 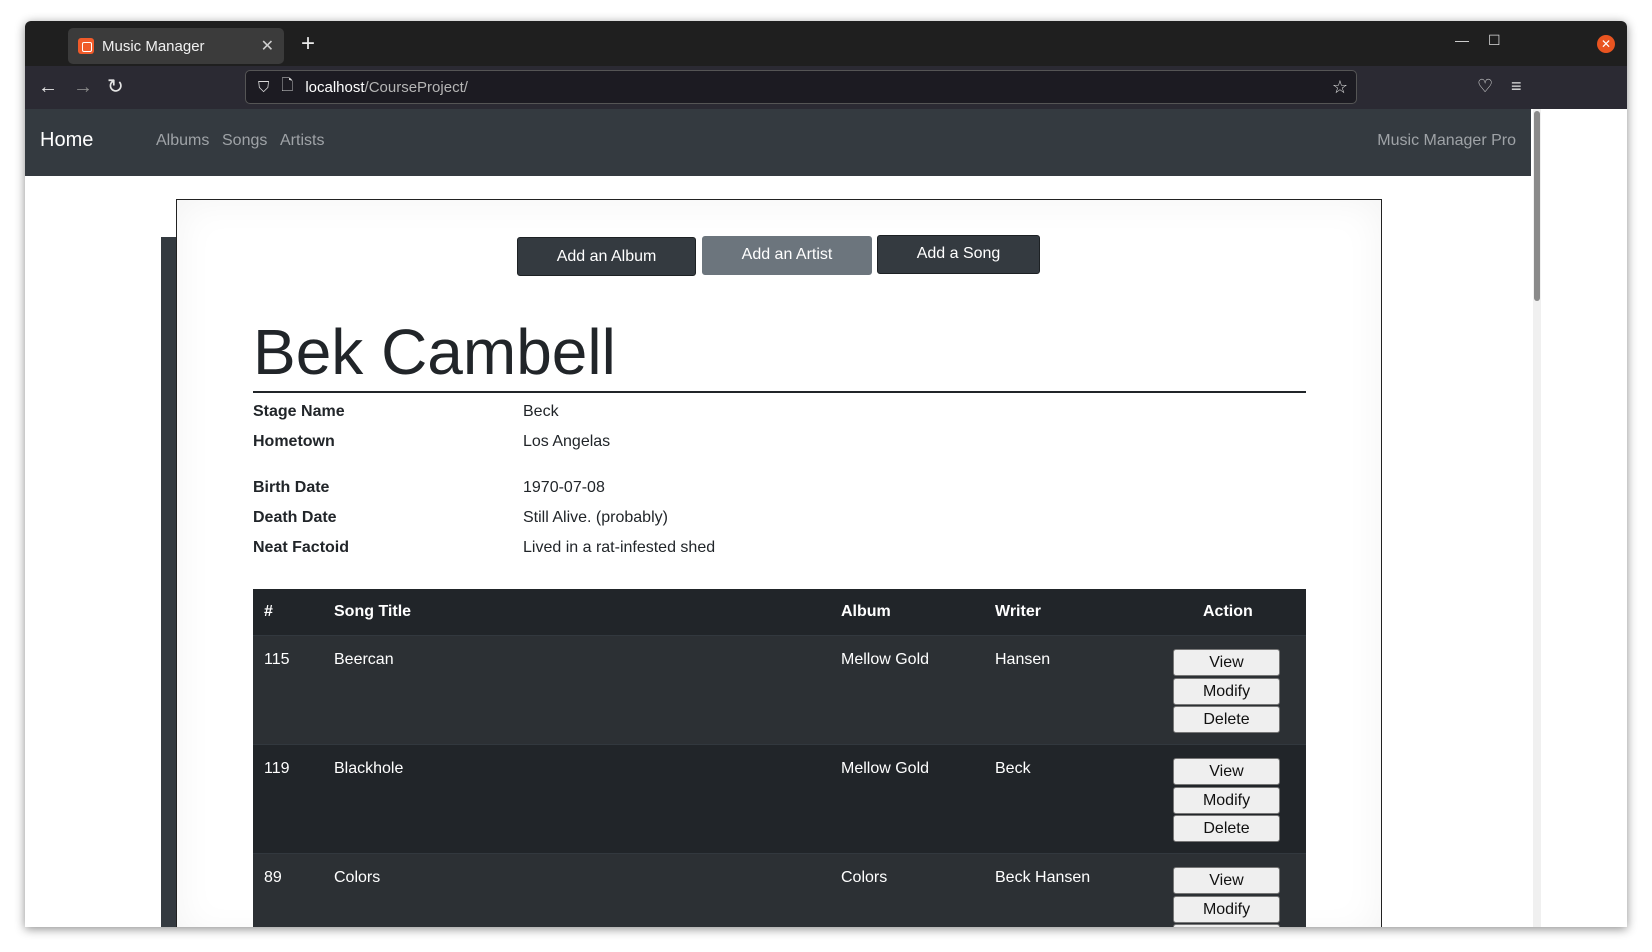 What do you see at coordinates (606, 256) in the screenshot?
I see `add-album-button: Add an Album` at bounding box center [606, 256].